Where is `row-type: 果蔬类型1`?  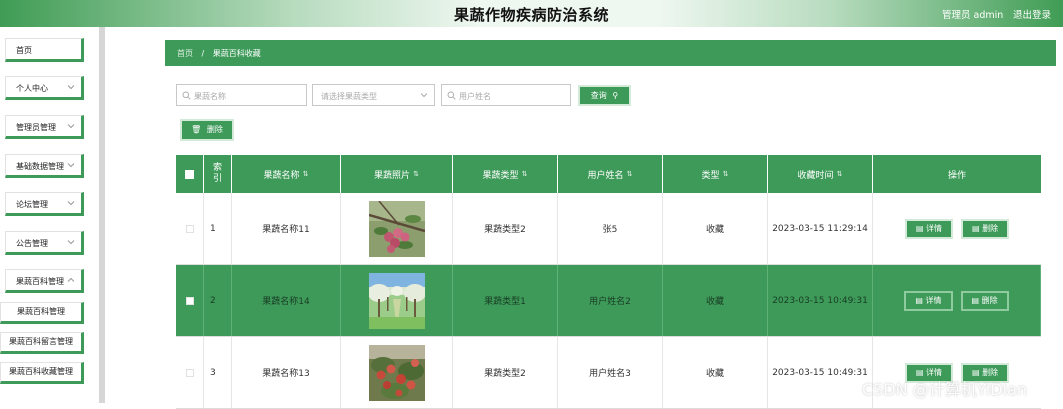 row-type: 果蔬类型1 is located at coordinates (505, 300).